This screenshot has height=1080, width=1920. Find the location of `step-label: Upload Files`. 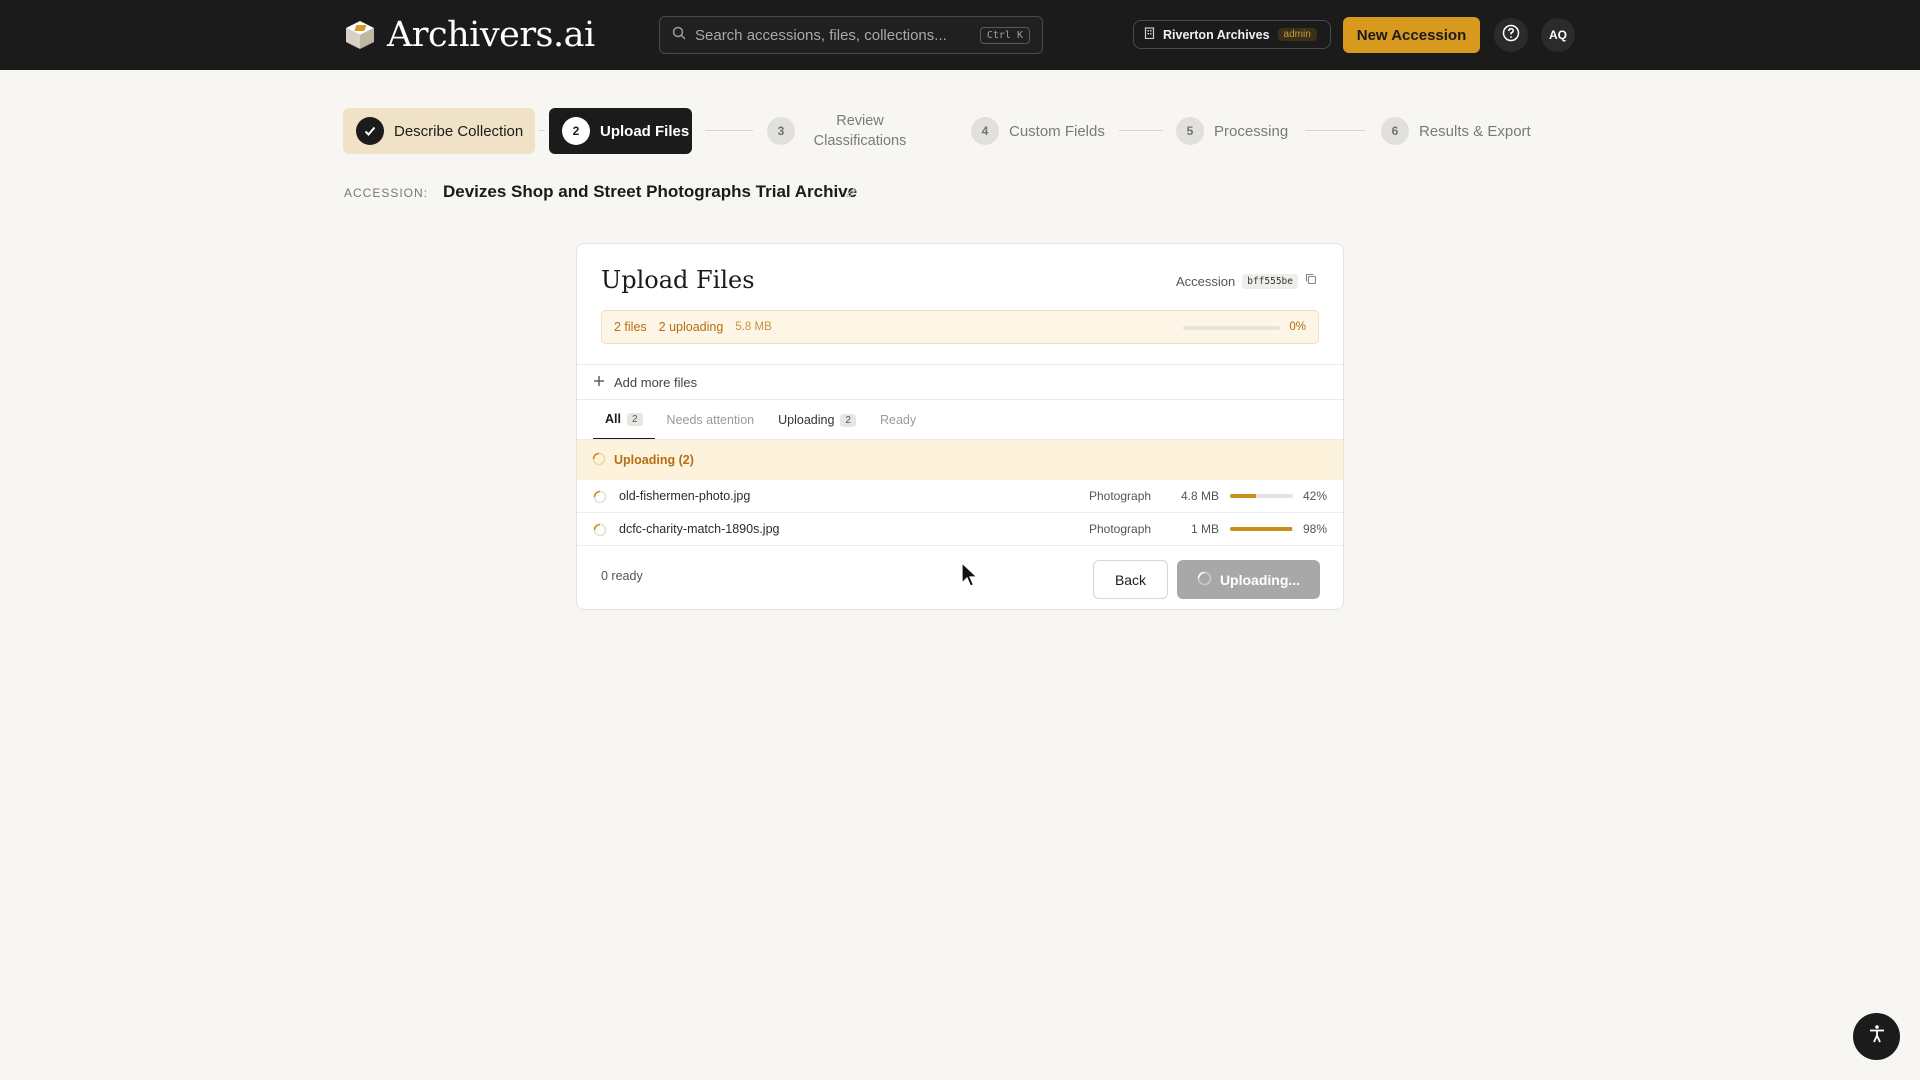

step-label: Upload Files is located at coordinates (645, 131).